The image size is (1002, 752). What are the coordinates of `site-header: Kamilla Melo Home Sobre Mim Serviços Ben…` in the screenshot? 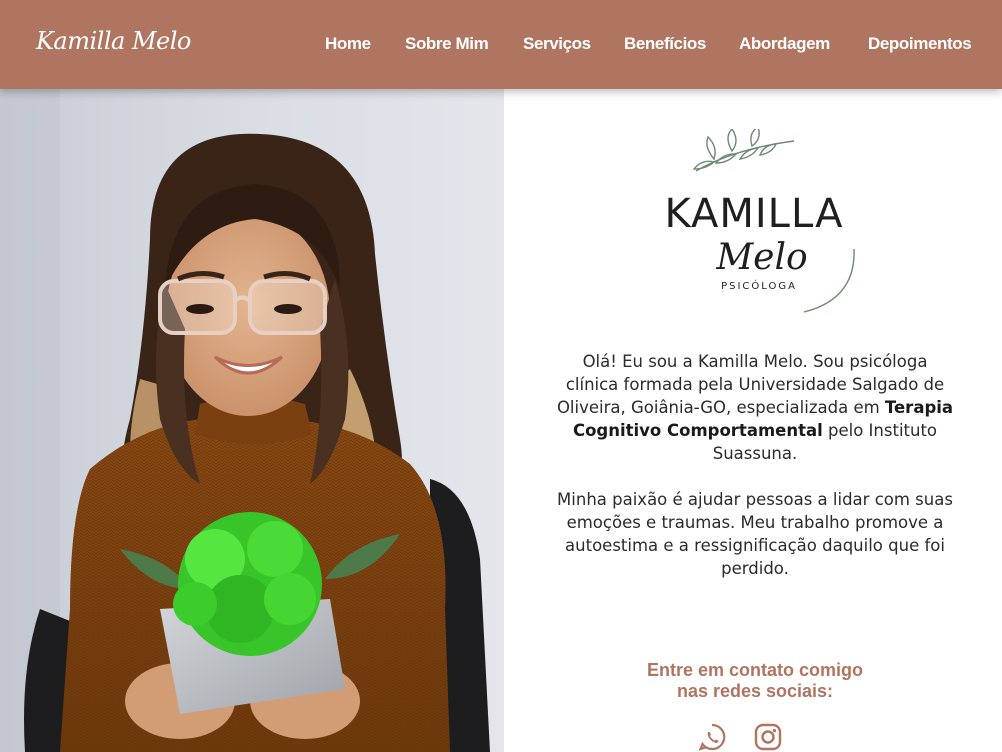 It's located at (501, 44).